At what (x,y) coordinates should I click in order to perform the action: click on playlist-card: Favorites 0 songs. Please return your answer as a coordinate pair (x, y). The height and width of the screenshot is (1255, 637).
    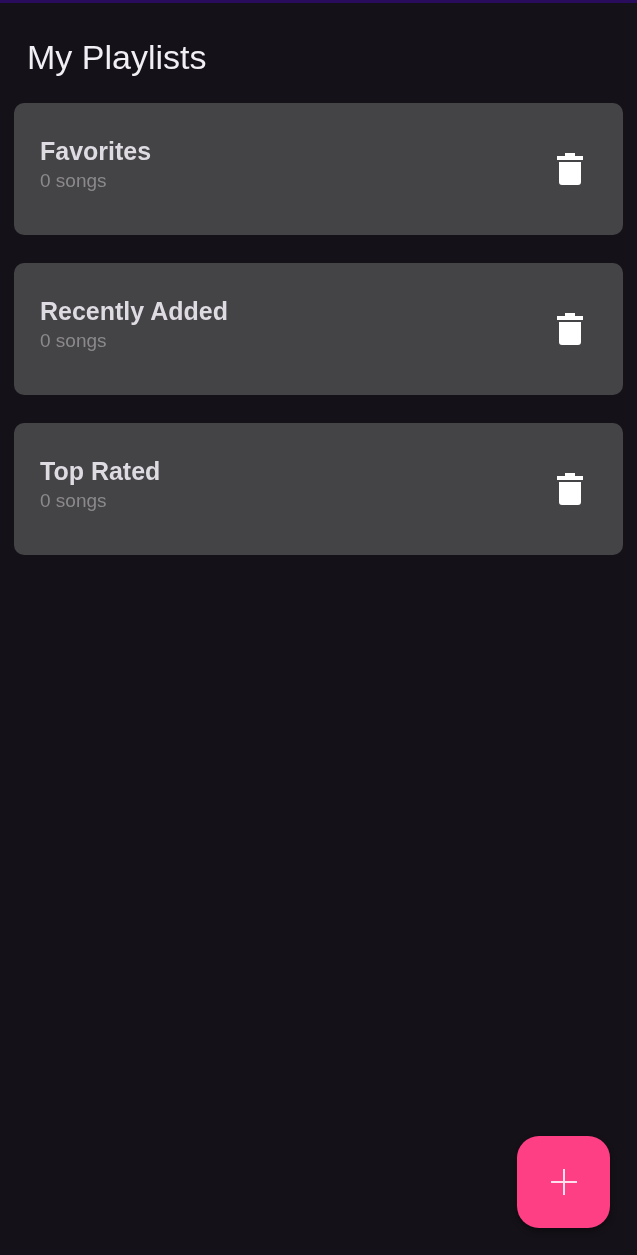
    Looking at the image, I should click on (318, 169).